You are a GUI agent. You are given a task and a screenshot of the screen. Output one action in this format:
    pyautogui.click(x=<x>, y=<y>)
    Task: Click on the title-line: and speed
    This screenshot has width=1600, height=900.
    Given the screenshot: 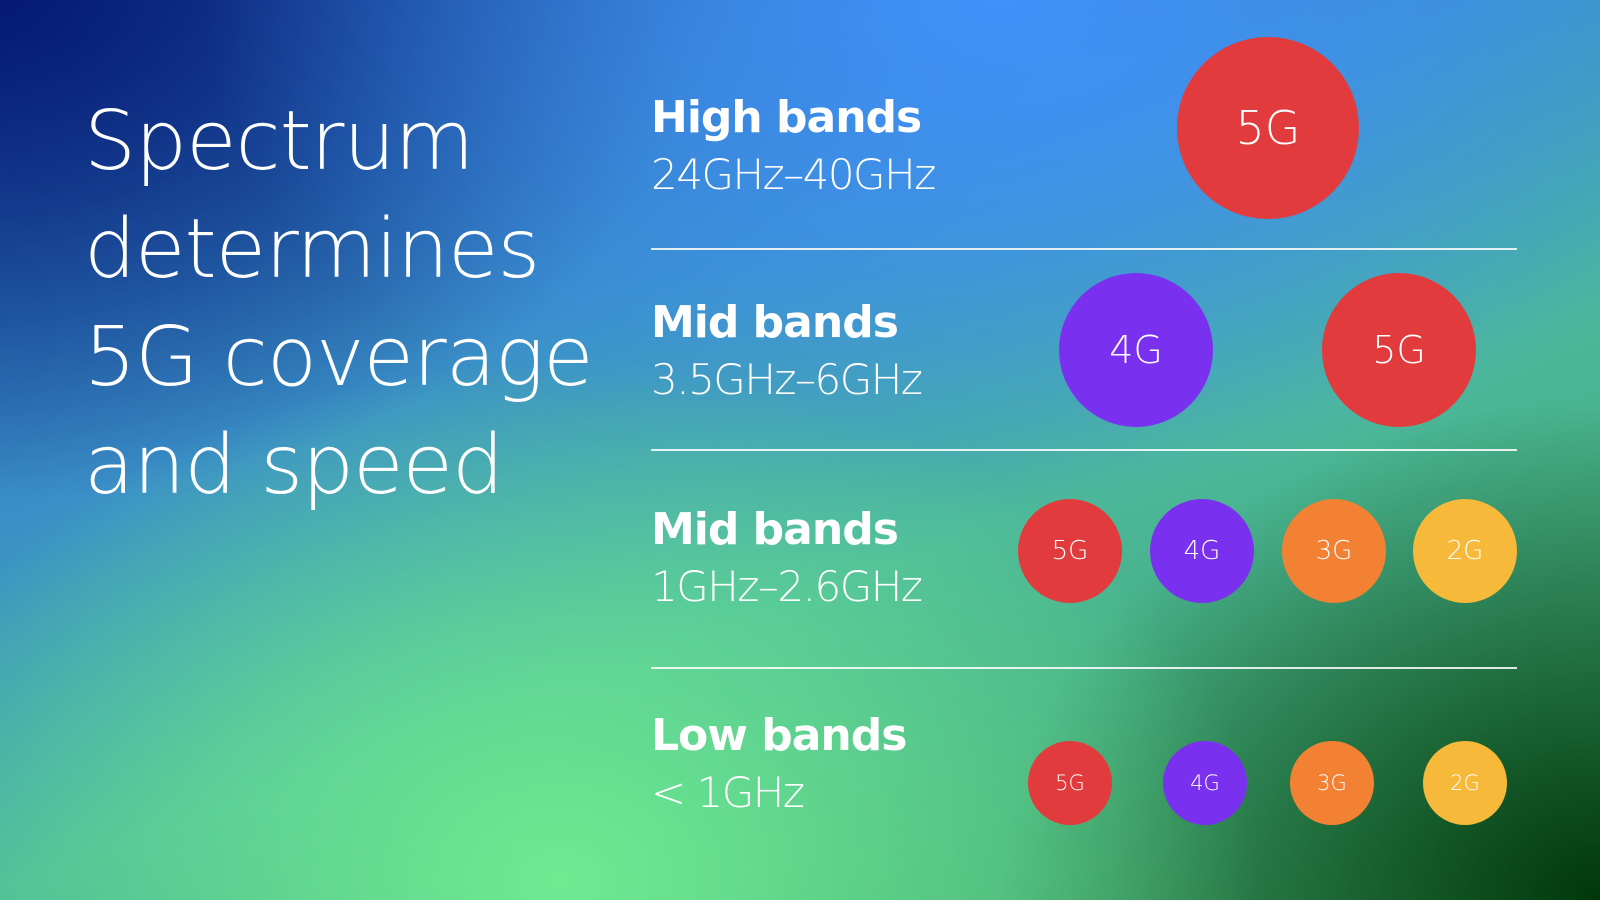 What is the action you would take?
    pyautogui.click(x=294, y=465)
    